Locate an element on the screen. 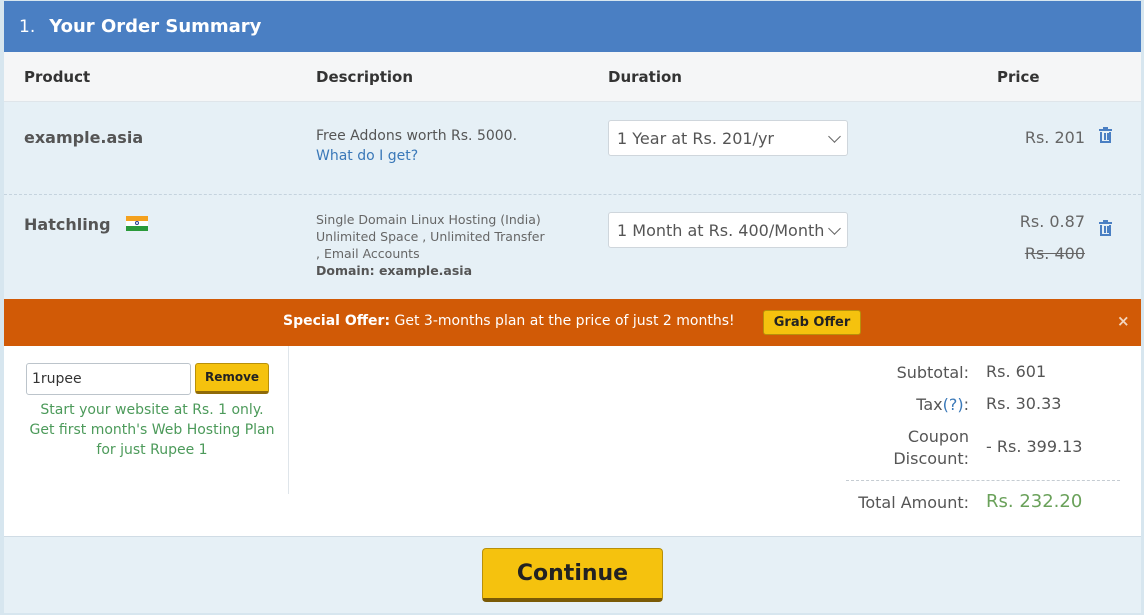 The image size is (1144, 615). subtotal-label: Subtotal: is located at coordinates (932, 372).